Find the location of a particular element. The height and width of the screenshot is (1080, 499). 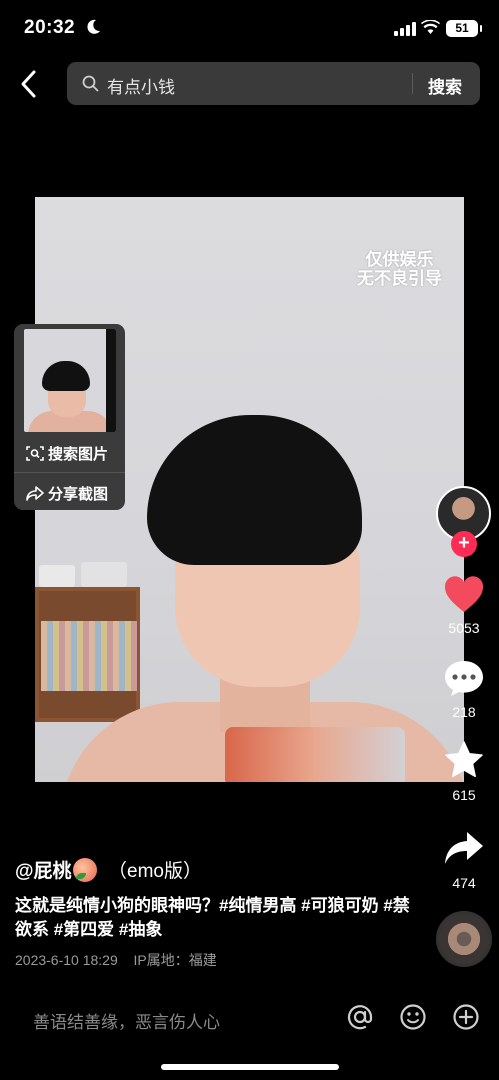

image-search-icon is located at coordinates (35, 453).